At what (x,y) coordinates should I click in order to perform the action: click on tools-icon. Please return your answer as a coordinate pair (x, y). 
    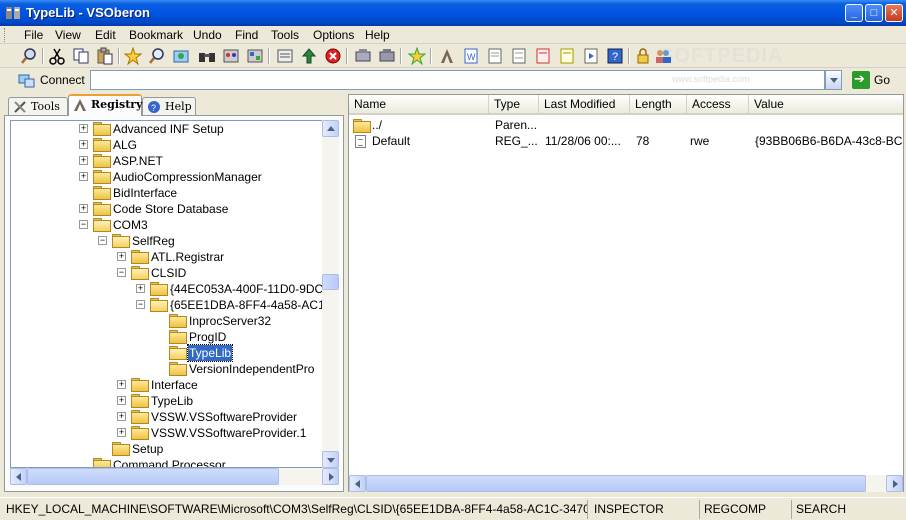
    Looking at the image, I should click on (363, 56).